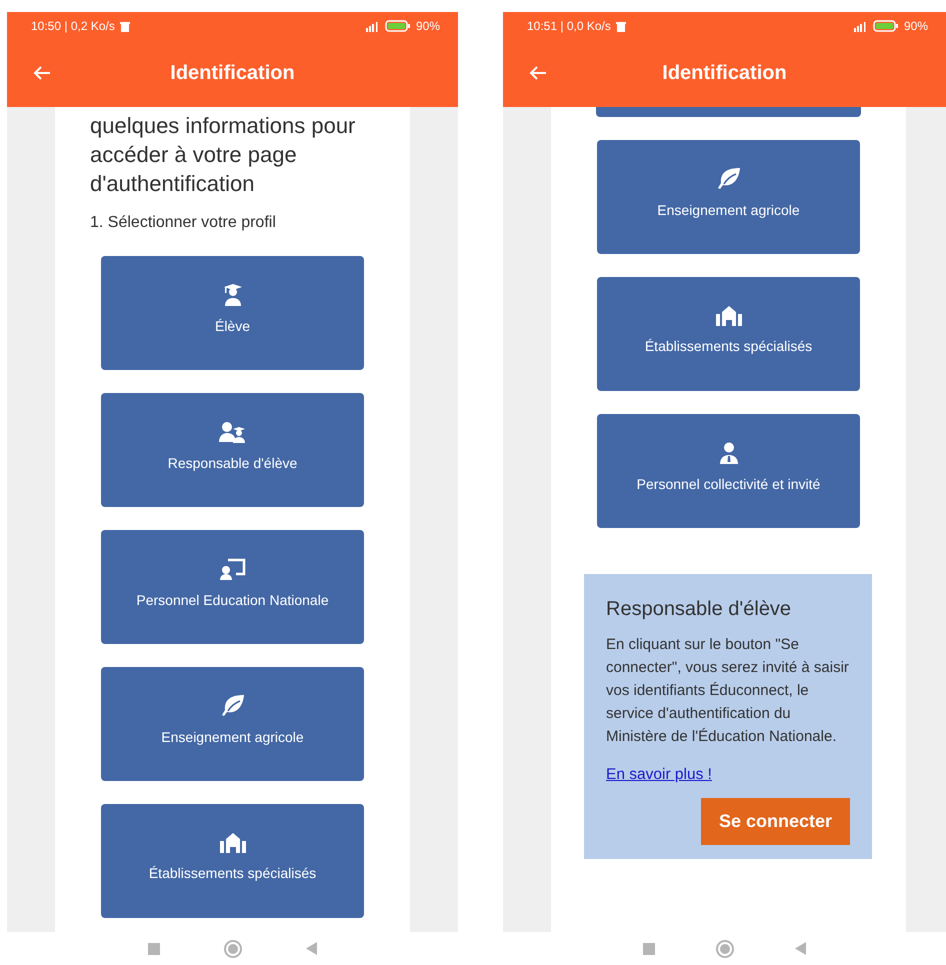  I want to click on profile-button: Élève, so click(232, 313).